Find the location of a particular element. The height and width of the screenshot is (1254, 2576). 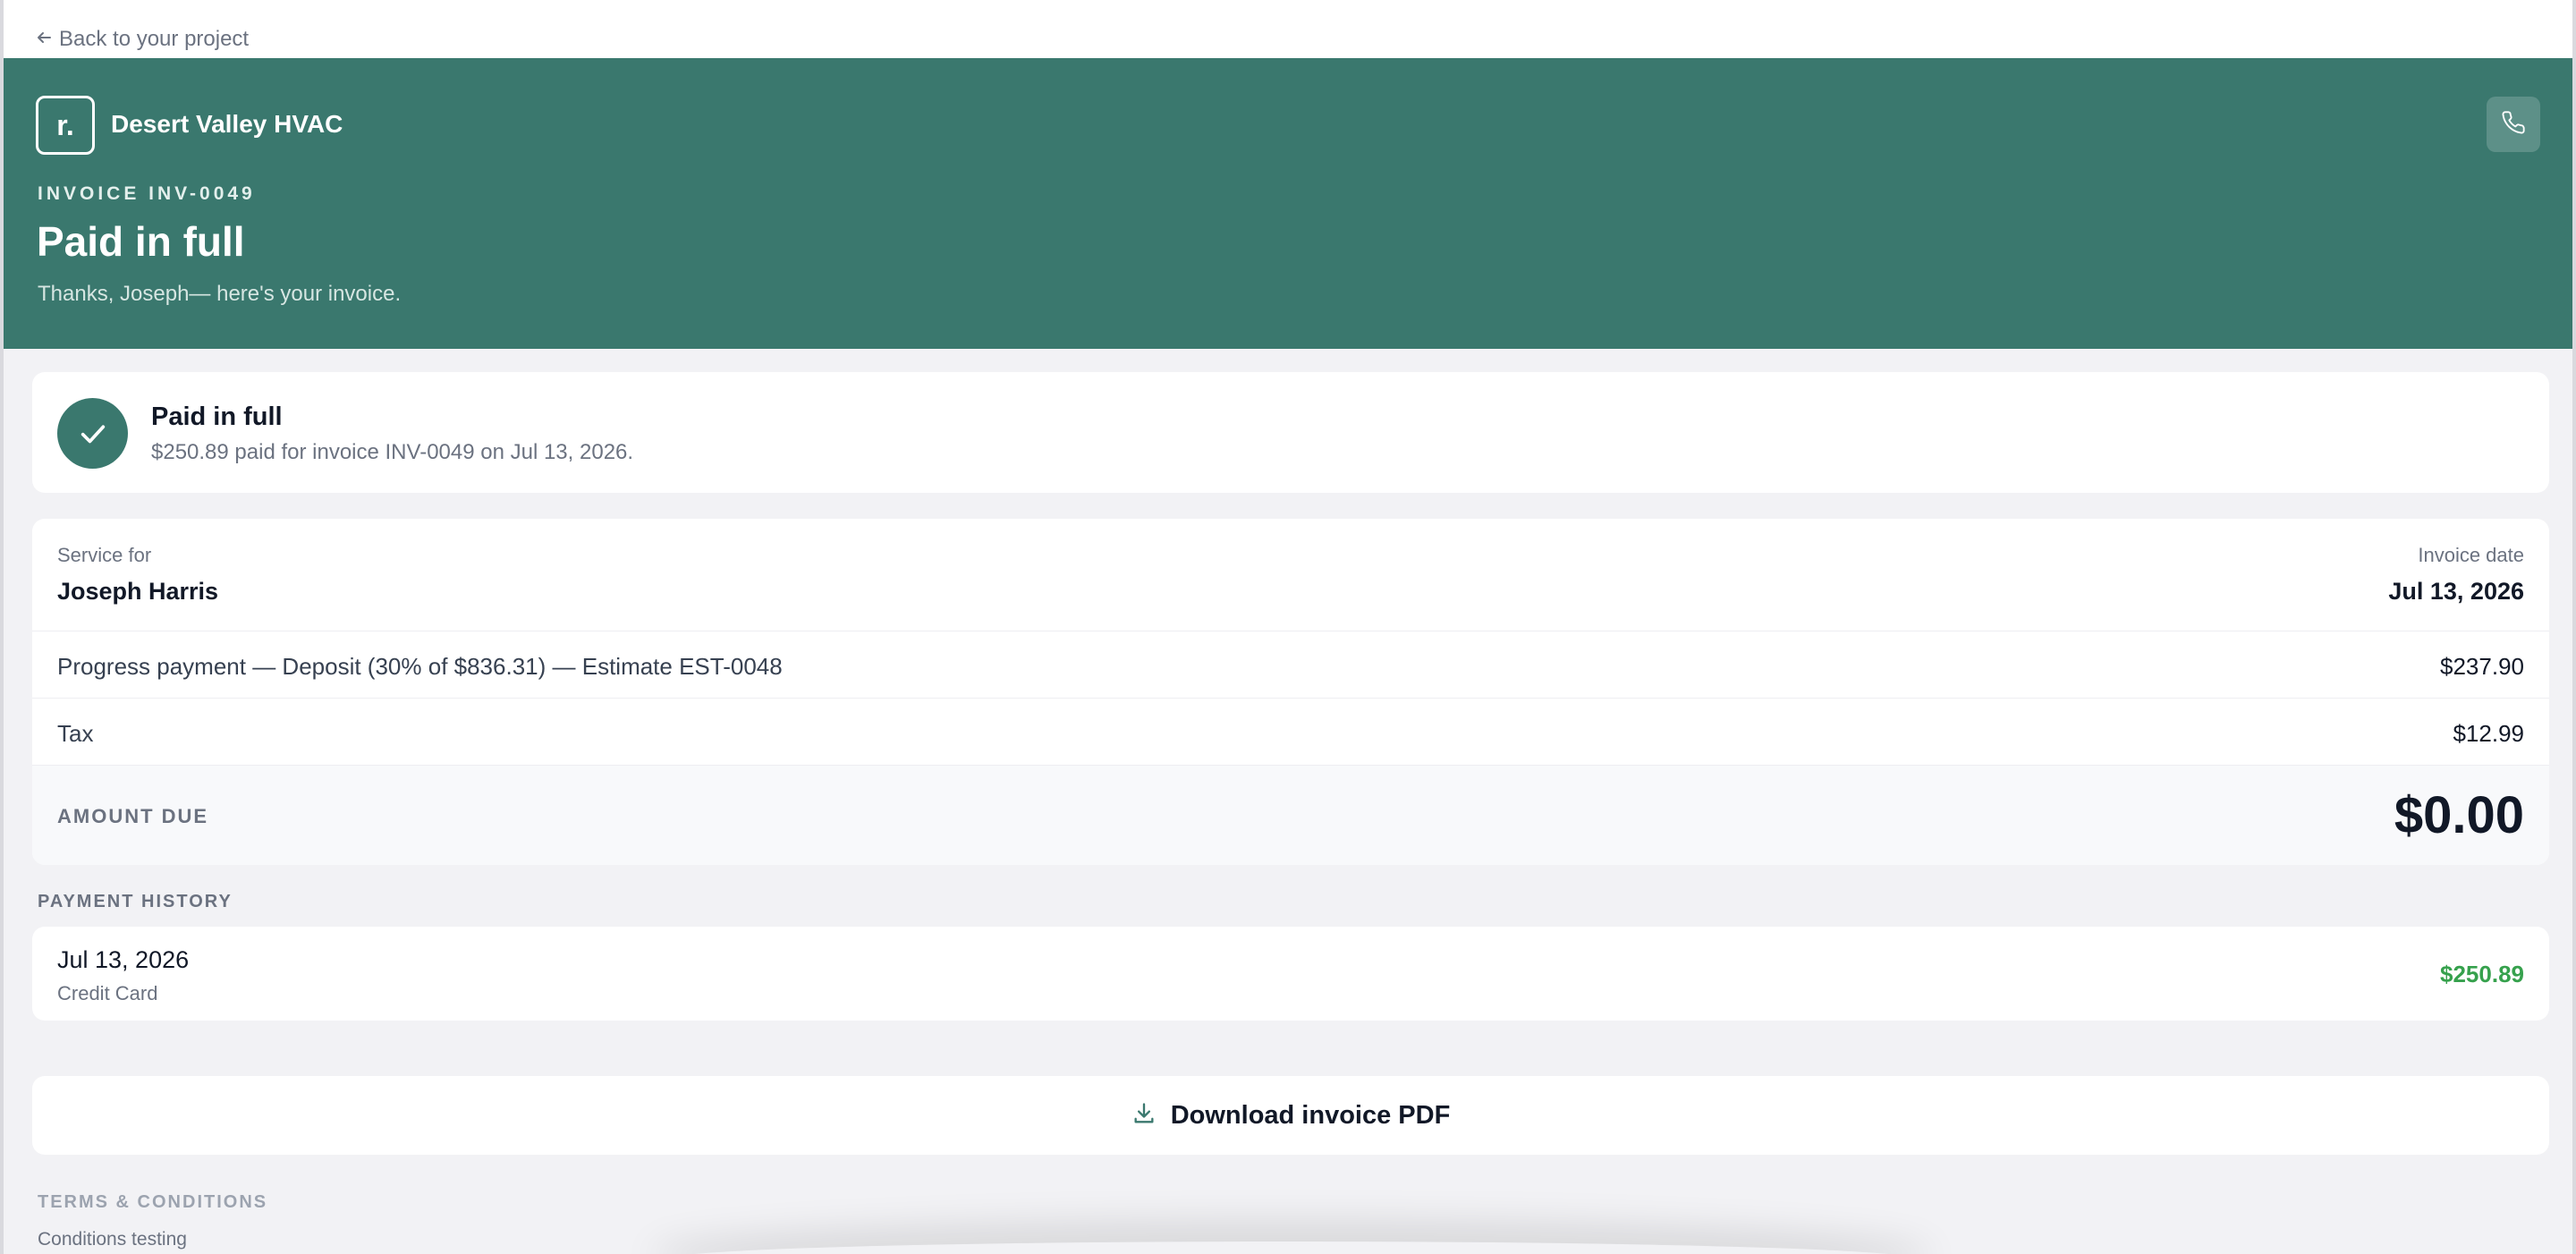

amount-due-value: $0.00 is located at coordinates (2459, 815).